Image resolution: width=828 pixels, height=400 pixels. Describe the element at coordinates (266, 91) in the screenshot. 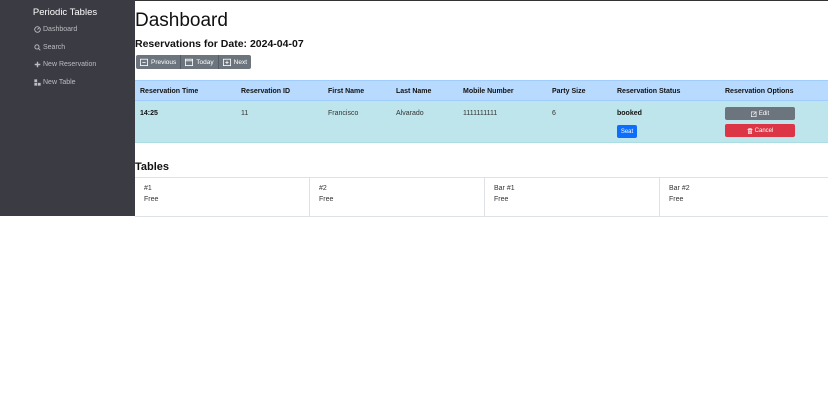

I see `column-header: Reservation ID` at that location.